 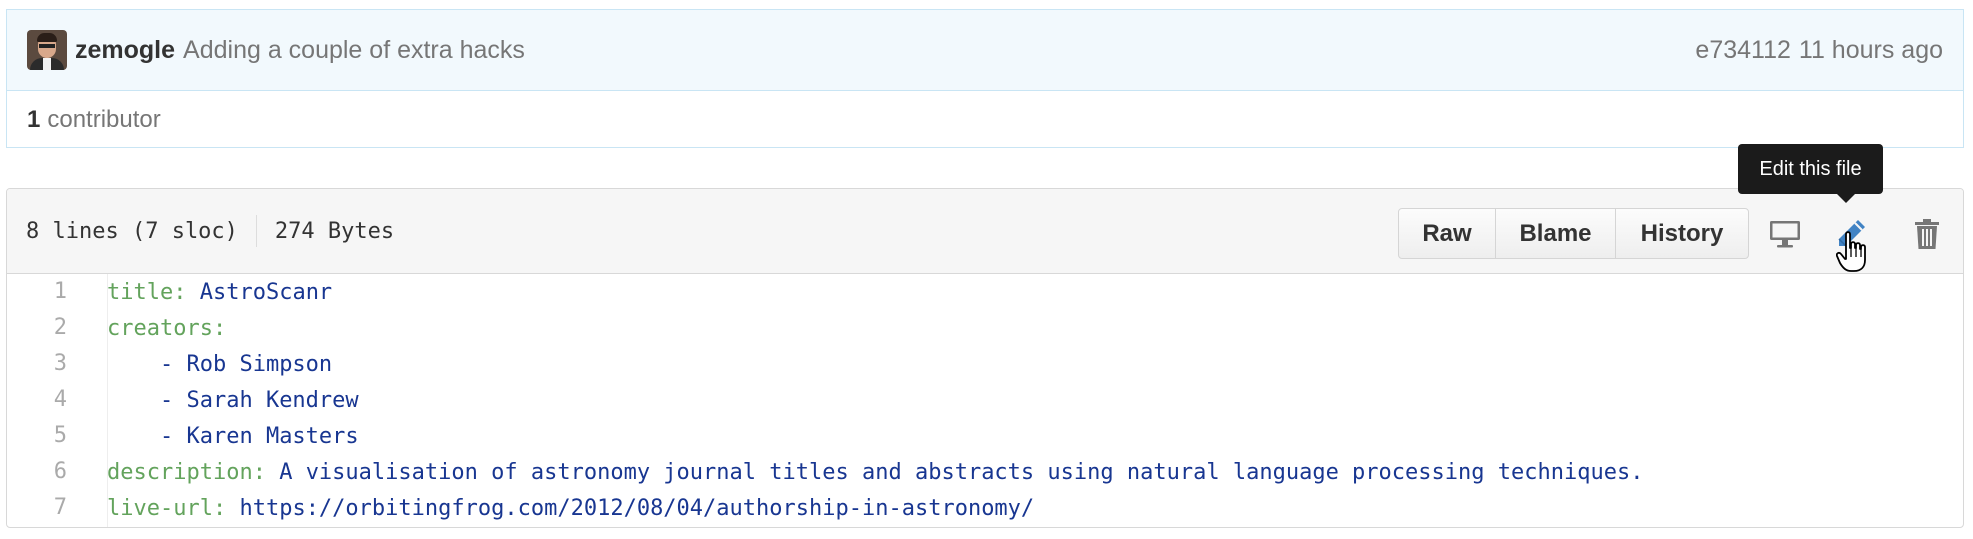 What do you see at coordinates (47, 364) in the screenshot?
I see `line-number: 3` at bounding box center [47, 364].